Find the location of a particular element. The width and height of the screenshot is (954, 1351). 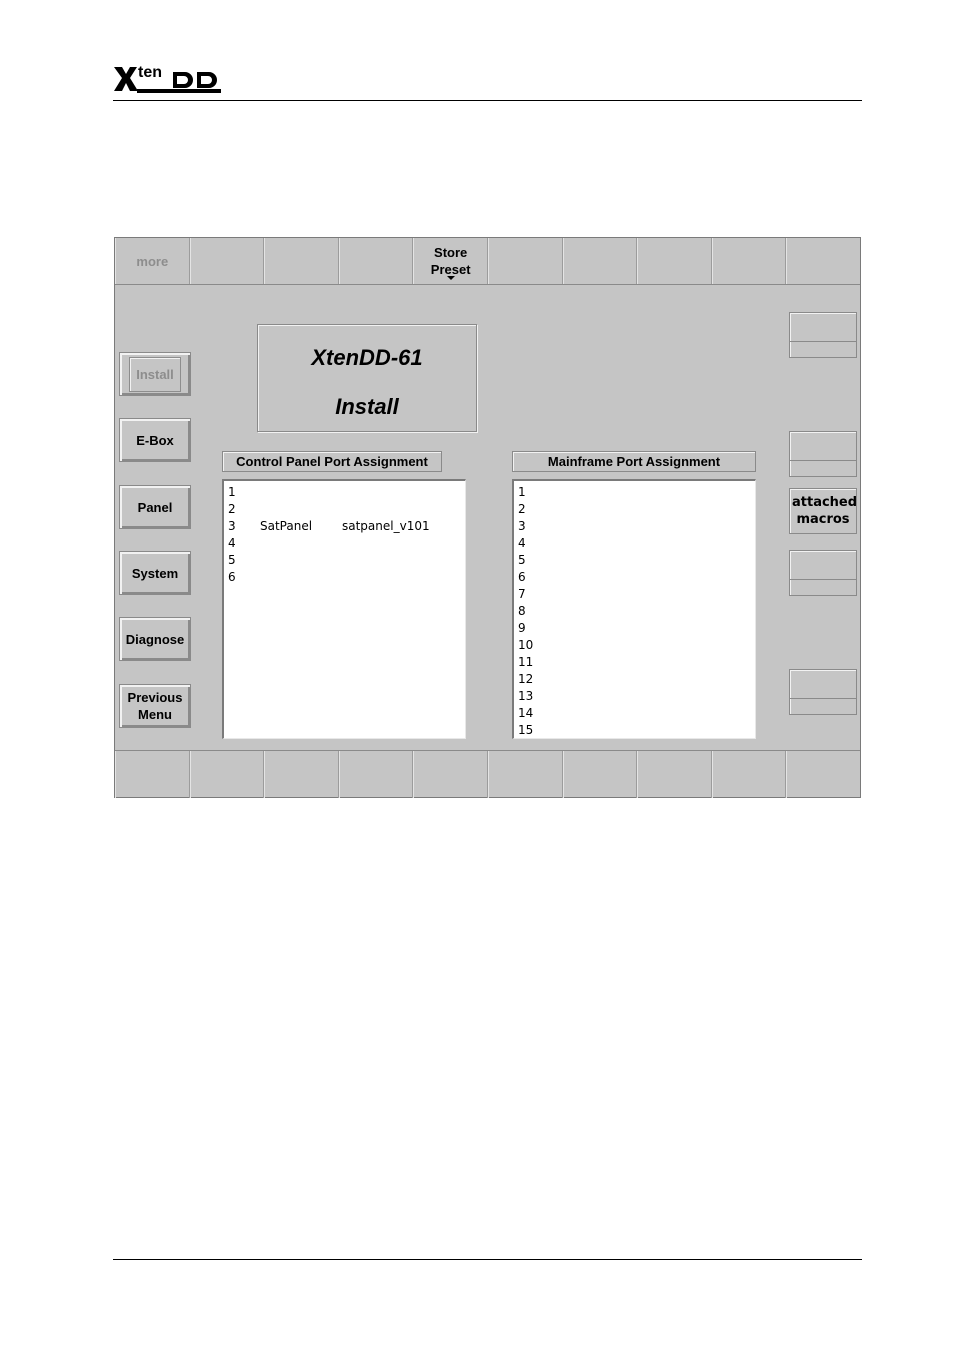

title-box: XtenDD-61 Install is located at coordinates (367, 378).